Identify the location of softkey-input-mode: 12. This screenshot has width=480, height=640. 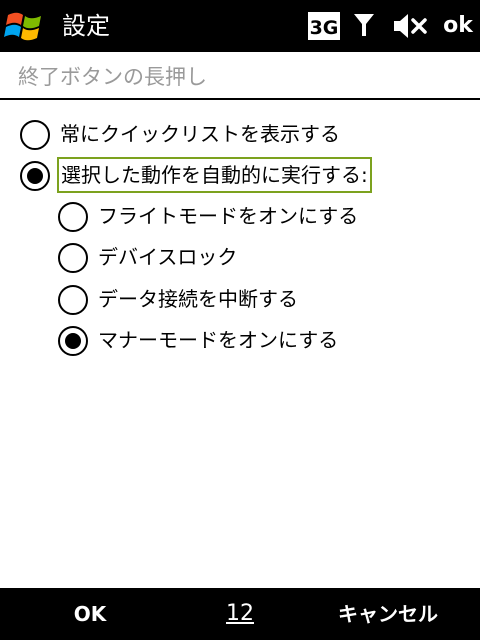
(240, 614).